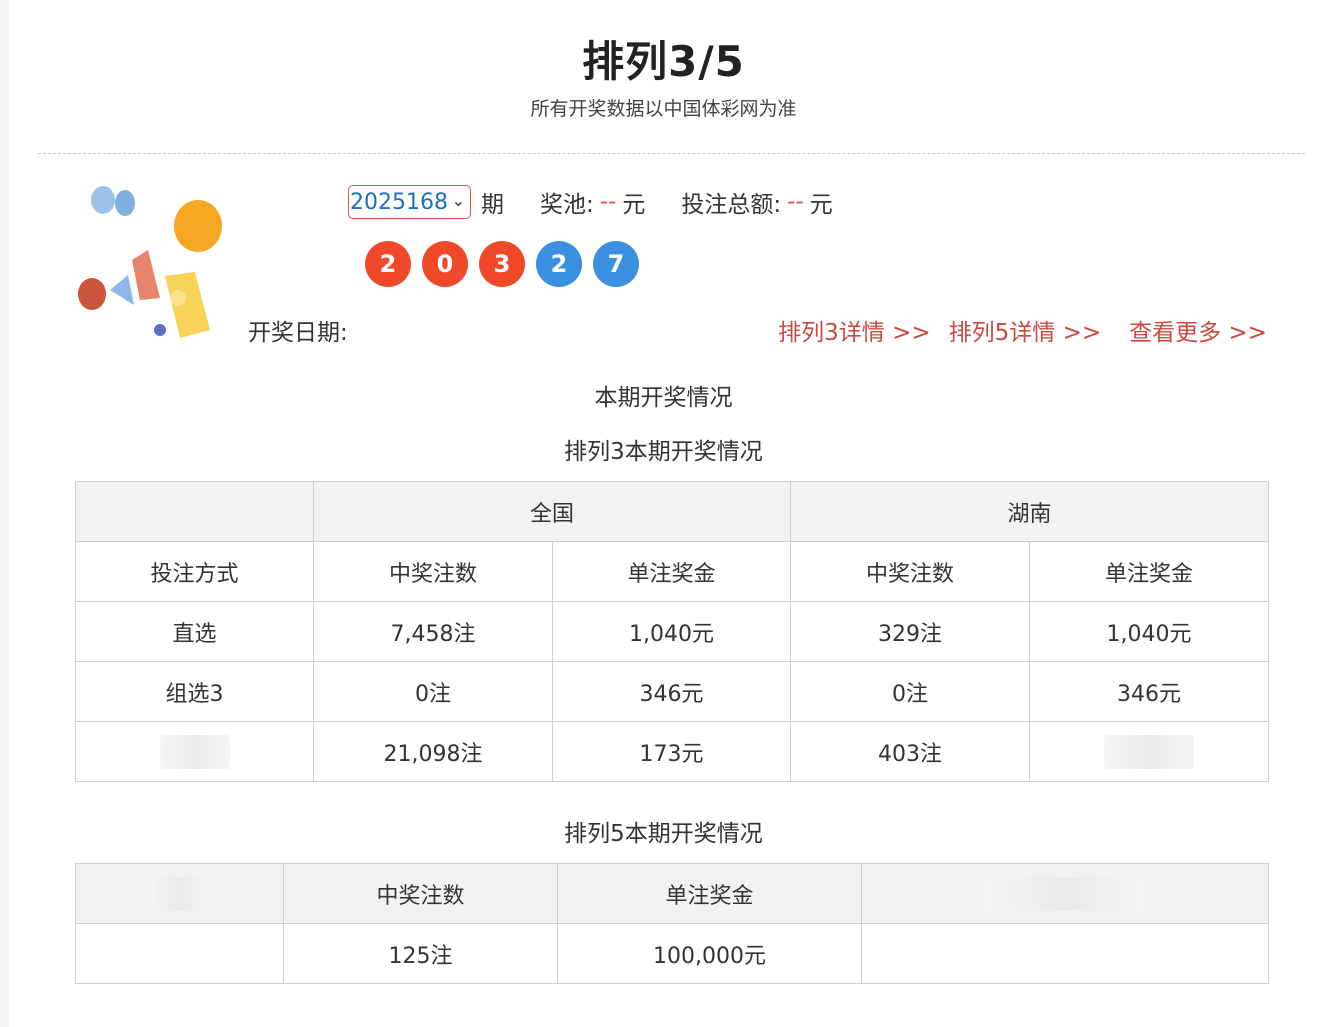 The width and height of the screenshot is (1327, 1027). I want to click on table-header-row: 全国 湖南, so click(672, 511).